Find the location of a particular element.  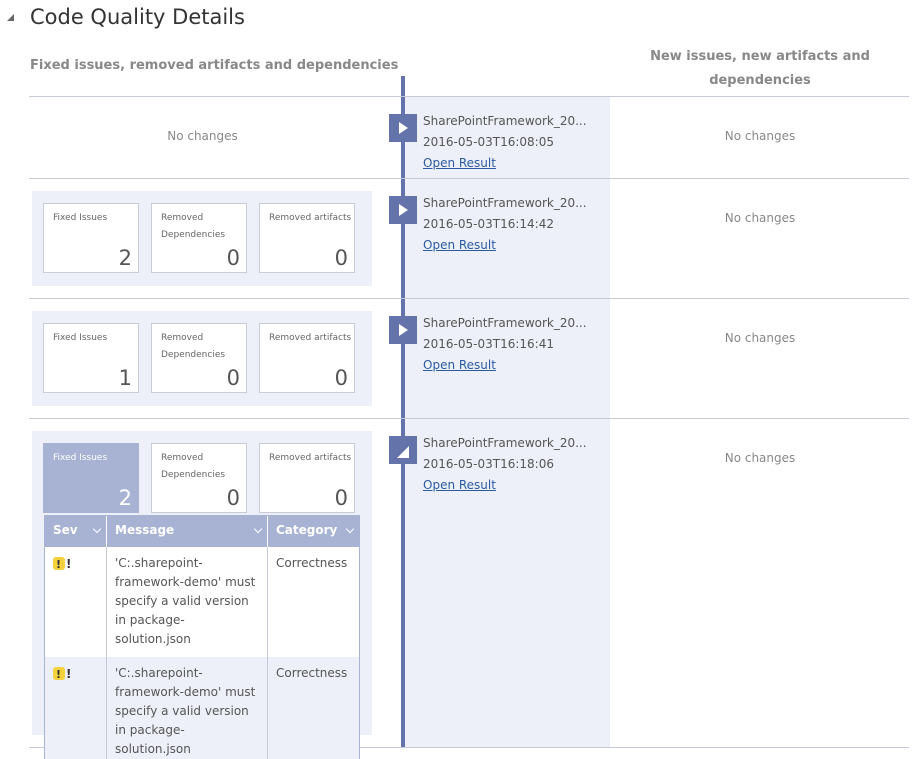

run-time: 2016-05-03T16:08:05 is located at coordinates (488, 142).